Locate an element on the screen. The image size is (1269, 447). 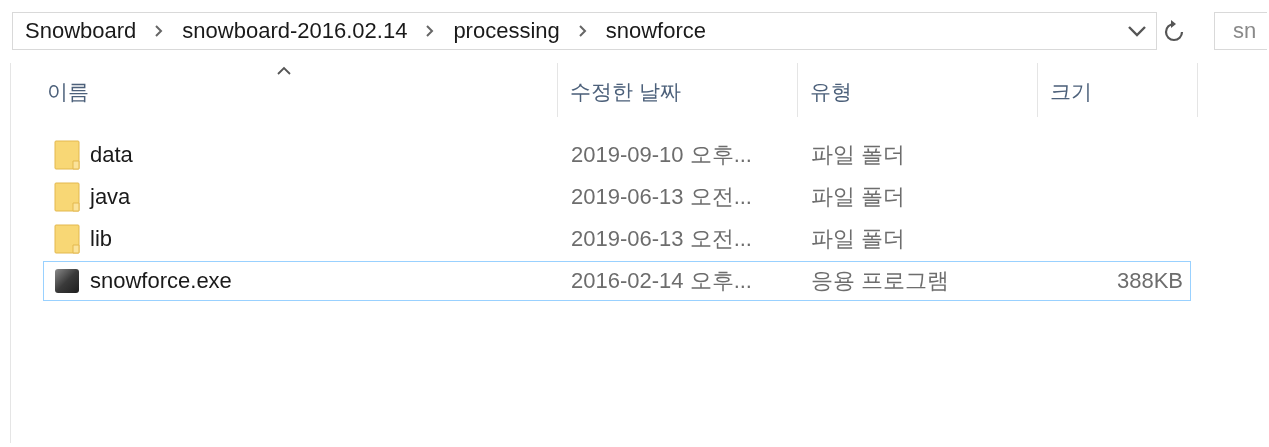
file-name: data is located at coordinates (111, 155).